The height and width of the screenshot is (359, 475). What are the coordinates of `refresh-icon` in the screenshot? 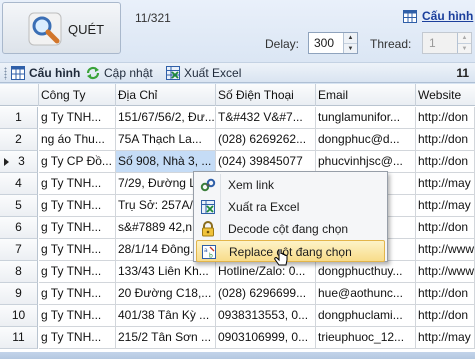 It's located at (93, 73).